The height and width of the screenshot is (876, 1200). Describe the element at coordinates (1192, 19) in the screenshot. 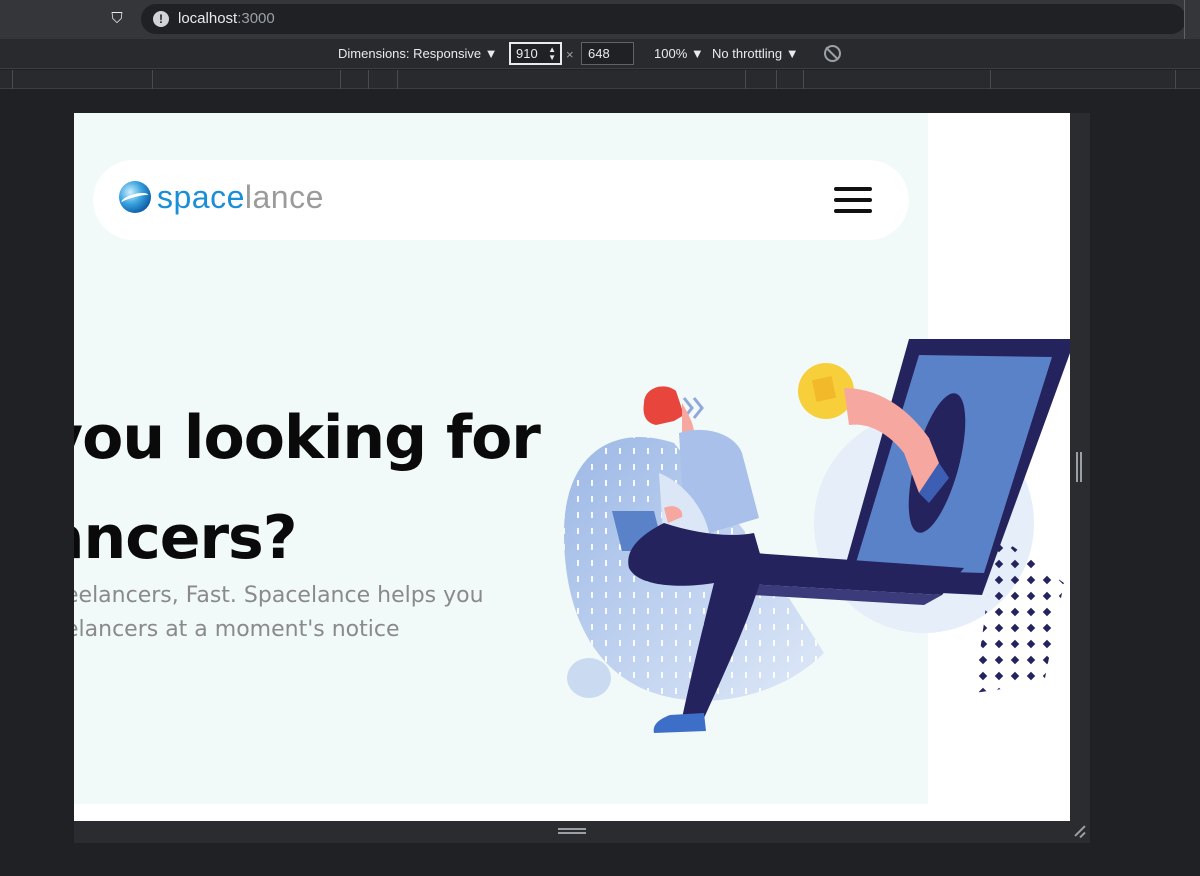

I see `toolbar-edge` at that location.